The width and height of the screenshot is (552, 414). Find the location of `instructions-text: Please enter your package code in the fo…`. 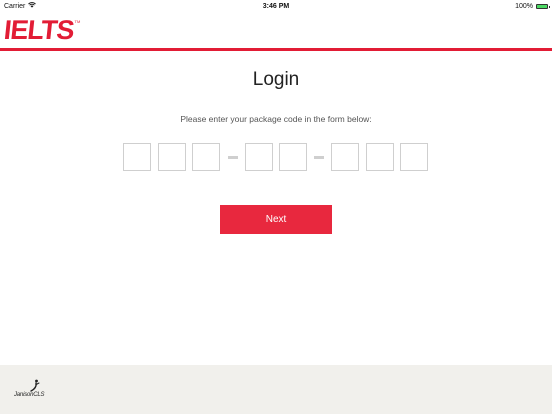

instructions-text: Please enter your package code in the fo… is located at coordinates (276, 119).